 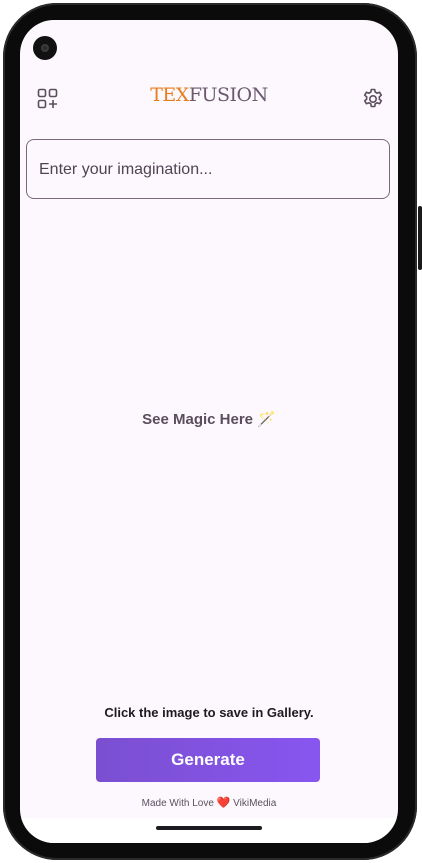 I want to click on prompt-input-container, so click(x=208, y=169).